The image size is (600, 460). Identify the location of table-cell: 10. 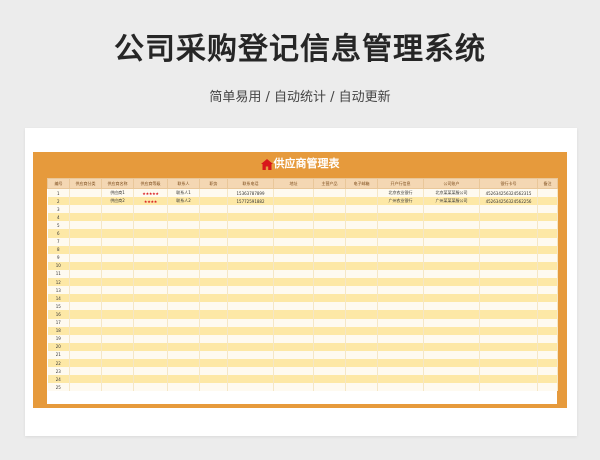
(58, 265).